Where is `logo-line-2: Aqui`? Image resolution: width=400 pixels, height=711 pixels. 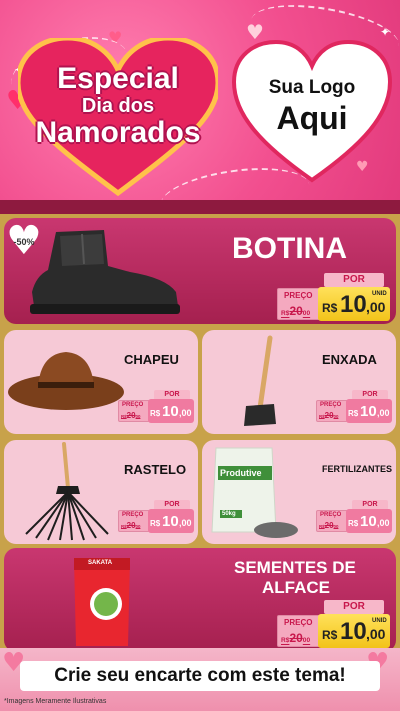 logo-line-2: Aqui is located at coordinates (312, 117).